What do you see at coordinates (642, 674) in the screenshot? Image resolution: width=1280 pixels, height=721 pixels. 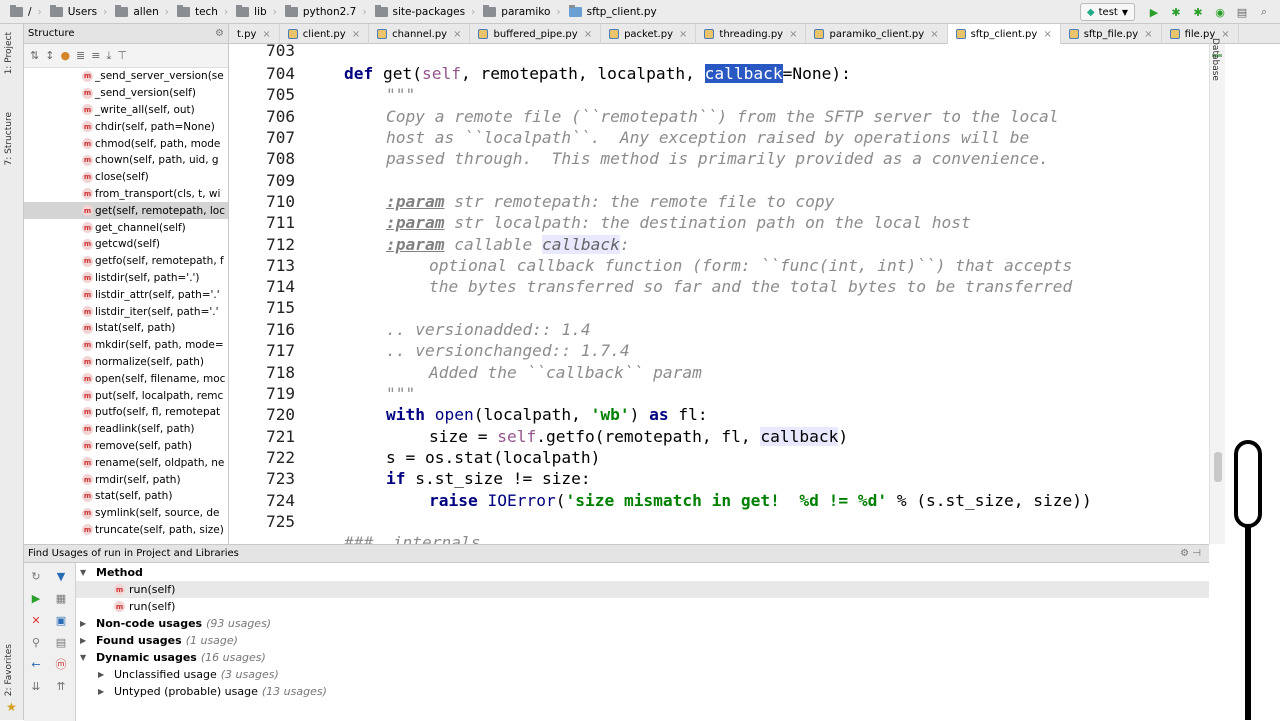 I see `tree-unclassified: ▶ Unclassified usage (3 usages)` at bounding box center [642, 674].